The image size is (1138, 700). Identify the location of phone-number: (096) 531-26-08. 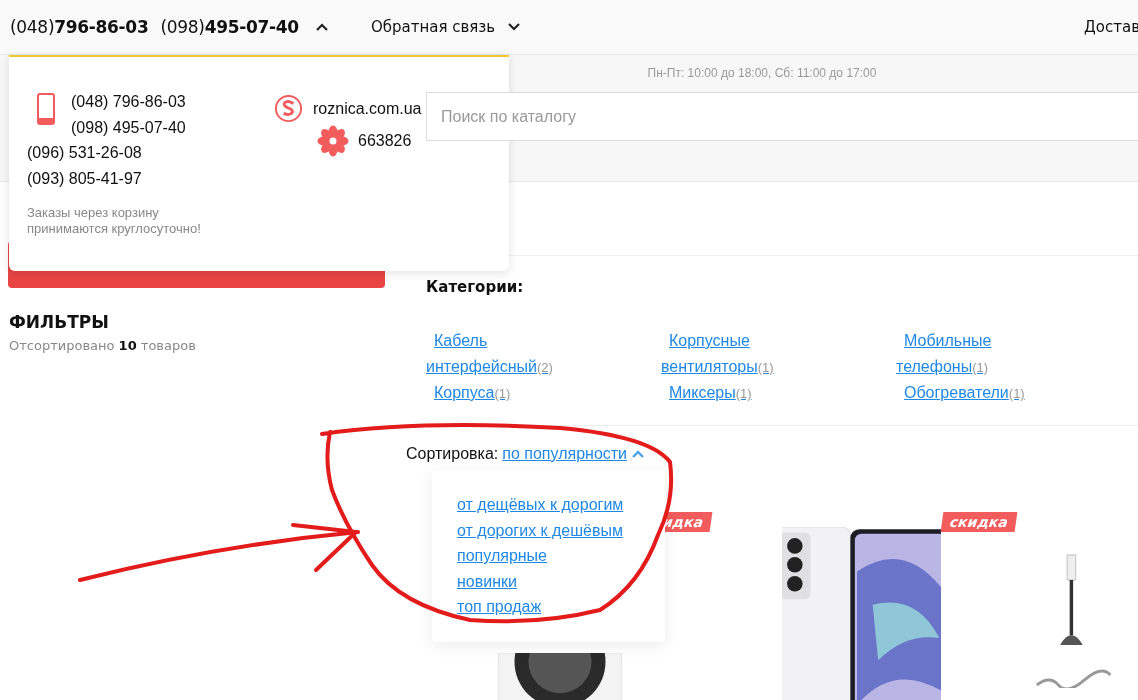
(150, 153).